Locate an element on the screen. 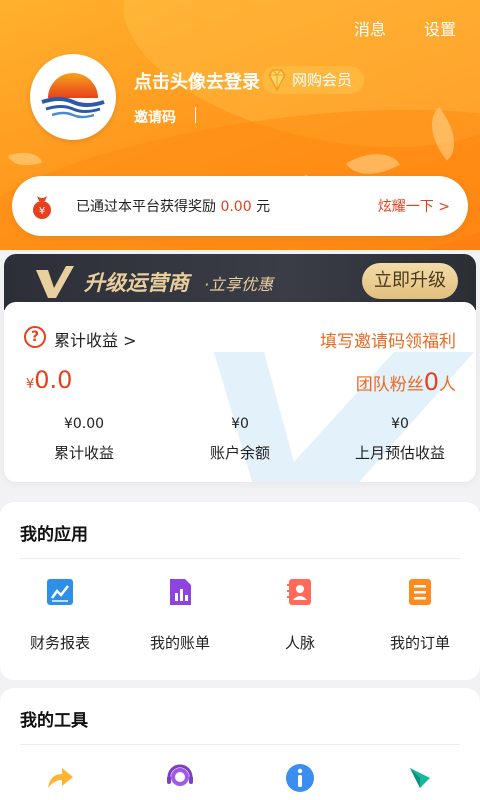  app-label: 财务报表 is located at coordinates (59, 643).